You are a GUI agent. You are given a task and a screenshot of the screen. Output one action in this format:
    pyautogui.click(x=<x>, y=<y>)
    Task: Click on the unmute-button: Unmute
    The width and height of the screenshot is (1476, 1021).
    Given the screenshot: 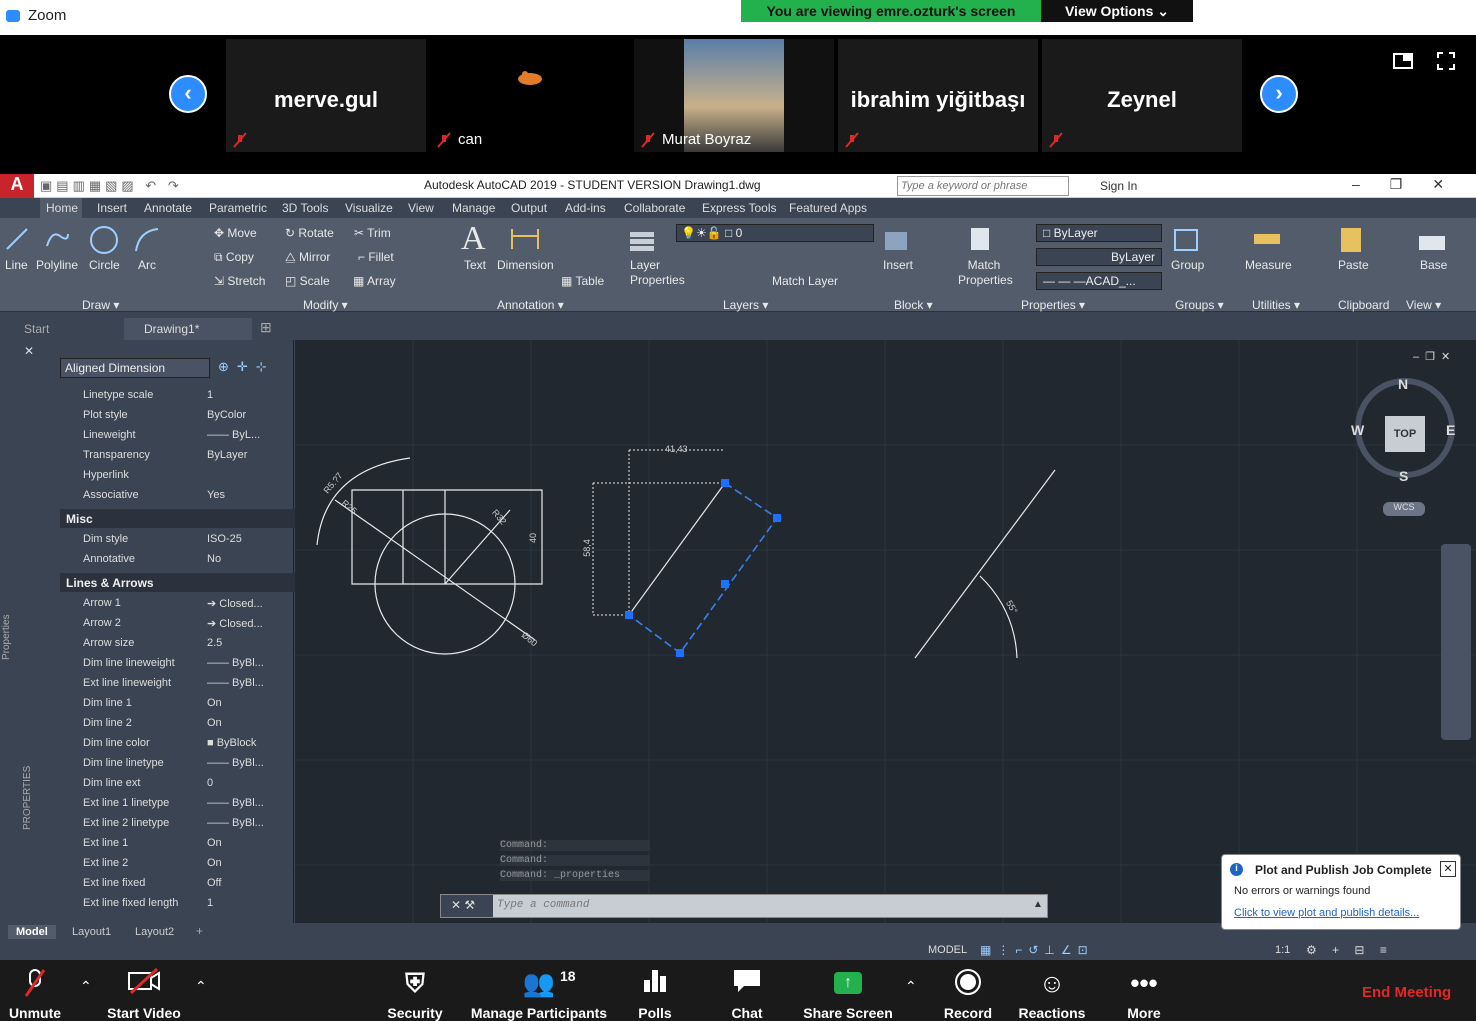 What is the action you would take?
    pyautogui.click(x=35, y=990)
    